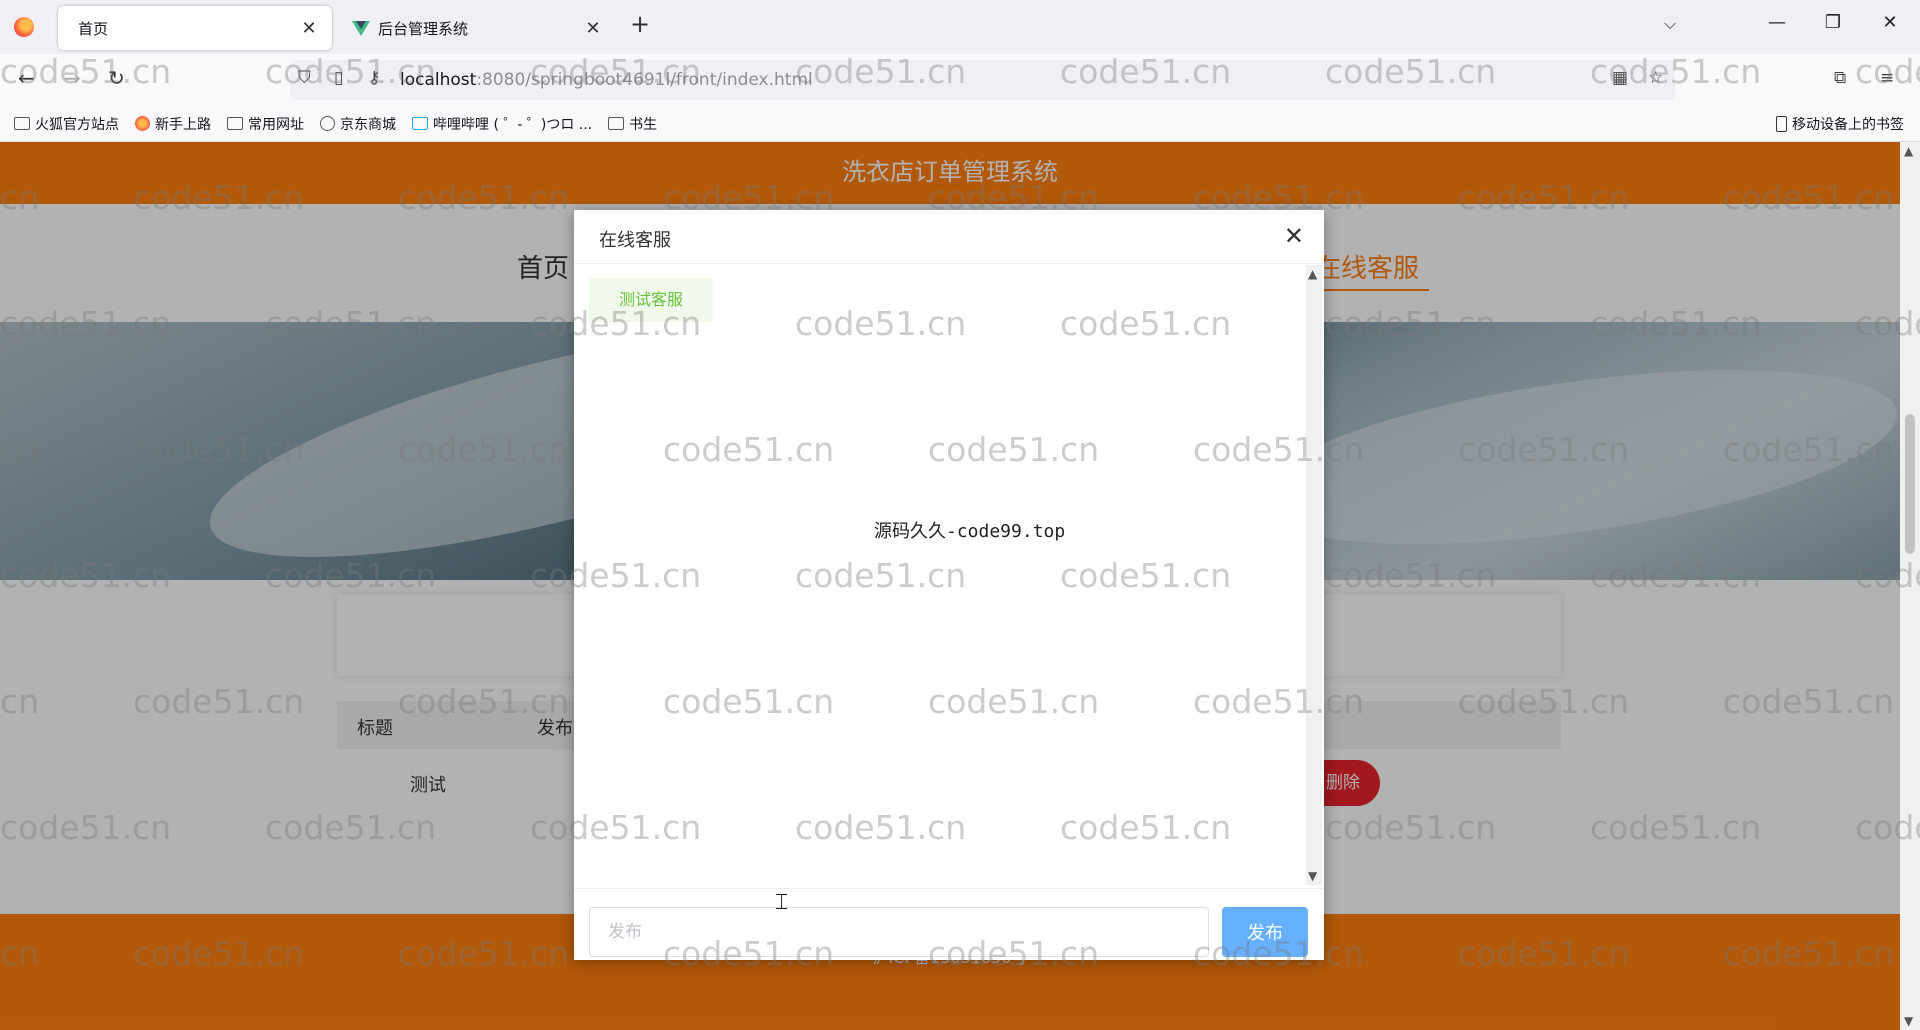 This screenshot has height=1030, width=1920. I want to click on reload-icon: ↻, so click(116, 78).